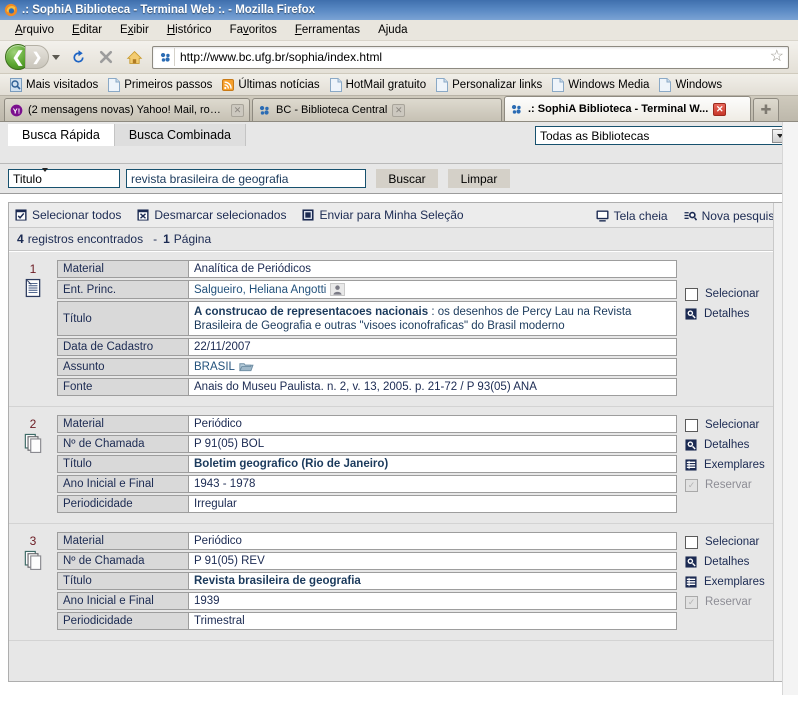  Describe the element at coordinates (16, 110) in the screenshot. I see `yahoo-icon: Y!` at that location.